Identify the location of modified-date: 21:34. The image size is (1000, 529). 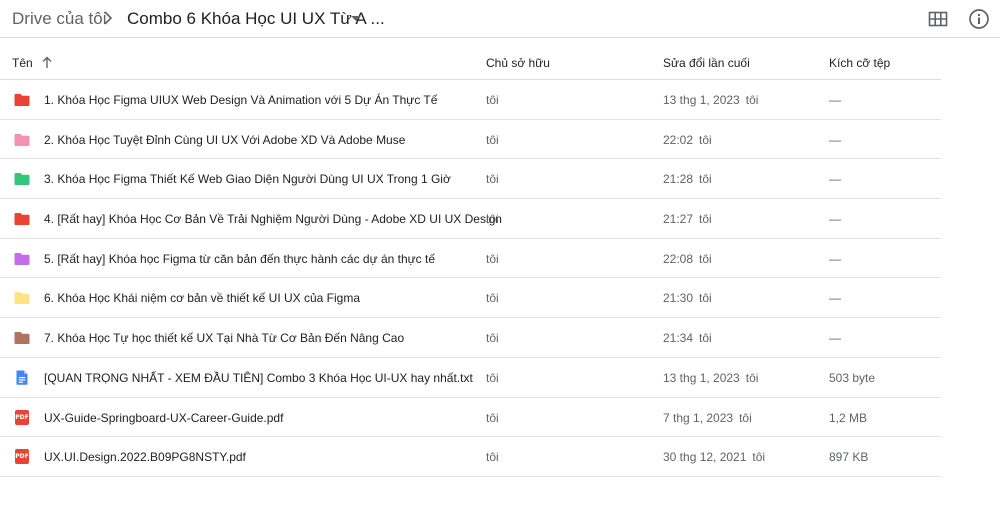
(678, 338).